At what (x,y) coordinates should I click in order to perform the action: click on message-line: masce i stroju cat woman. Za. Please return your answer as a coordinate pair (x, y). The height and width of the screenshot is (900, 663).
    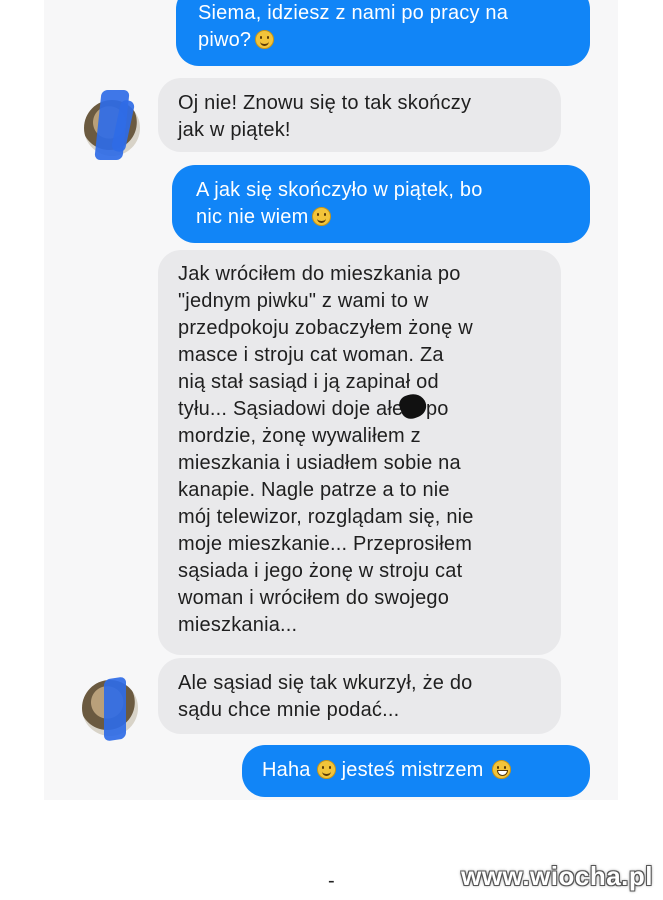
    Looking at the image, I should click on (311, 355).